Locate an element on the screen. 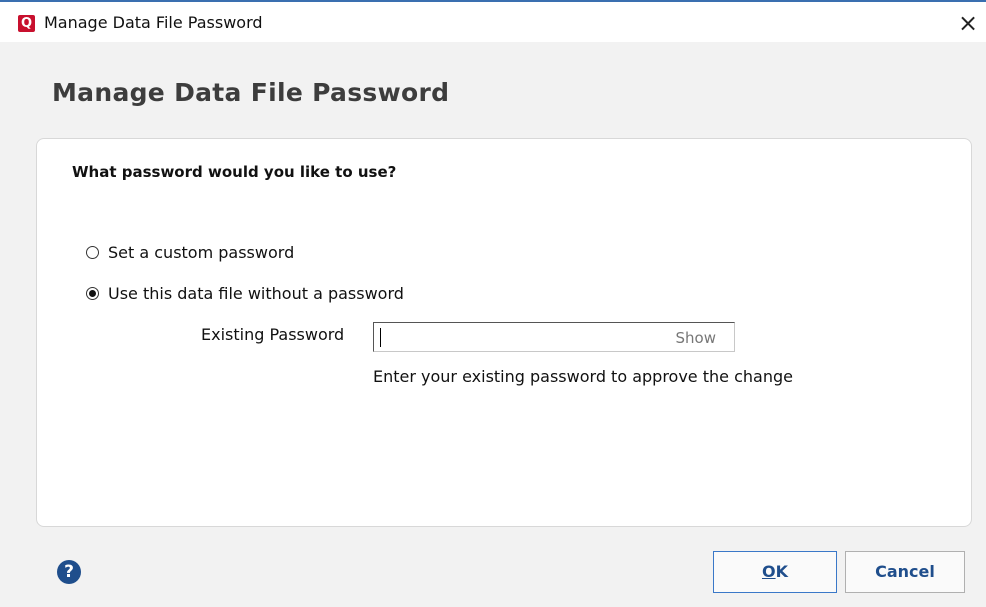  radio-no-password is located at coordinates (92, 293).